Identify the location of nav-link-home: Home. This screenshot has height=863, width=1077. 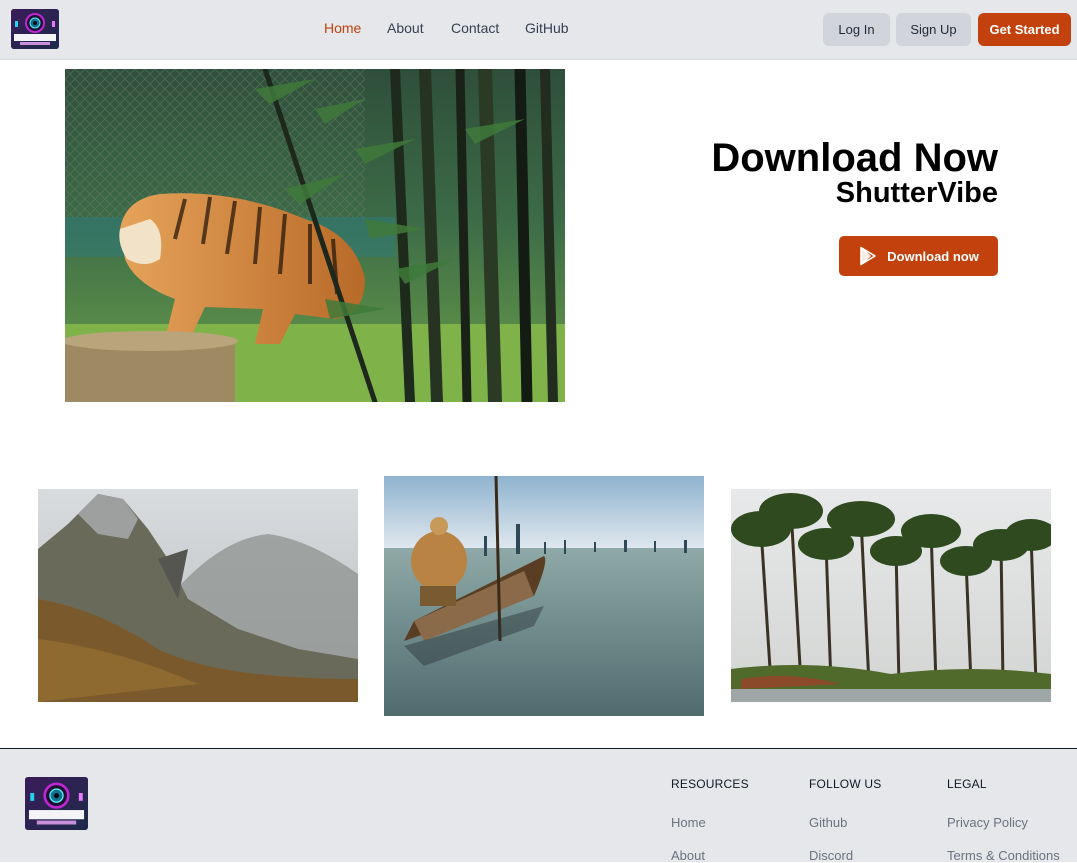
(342, 28).